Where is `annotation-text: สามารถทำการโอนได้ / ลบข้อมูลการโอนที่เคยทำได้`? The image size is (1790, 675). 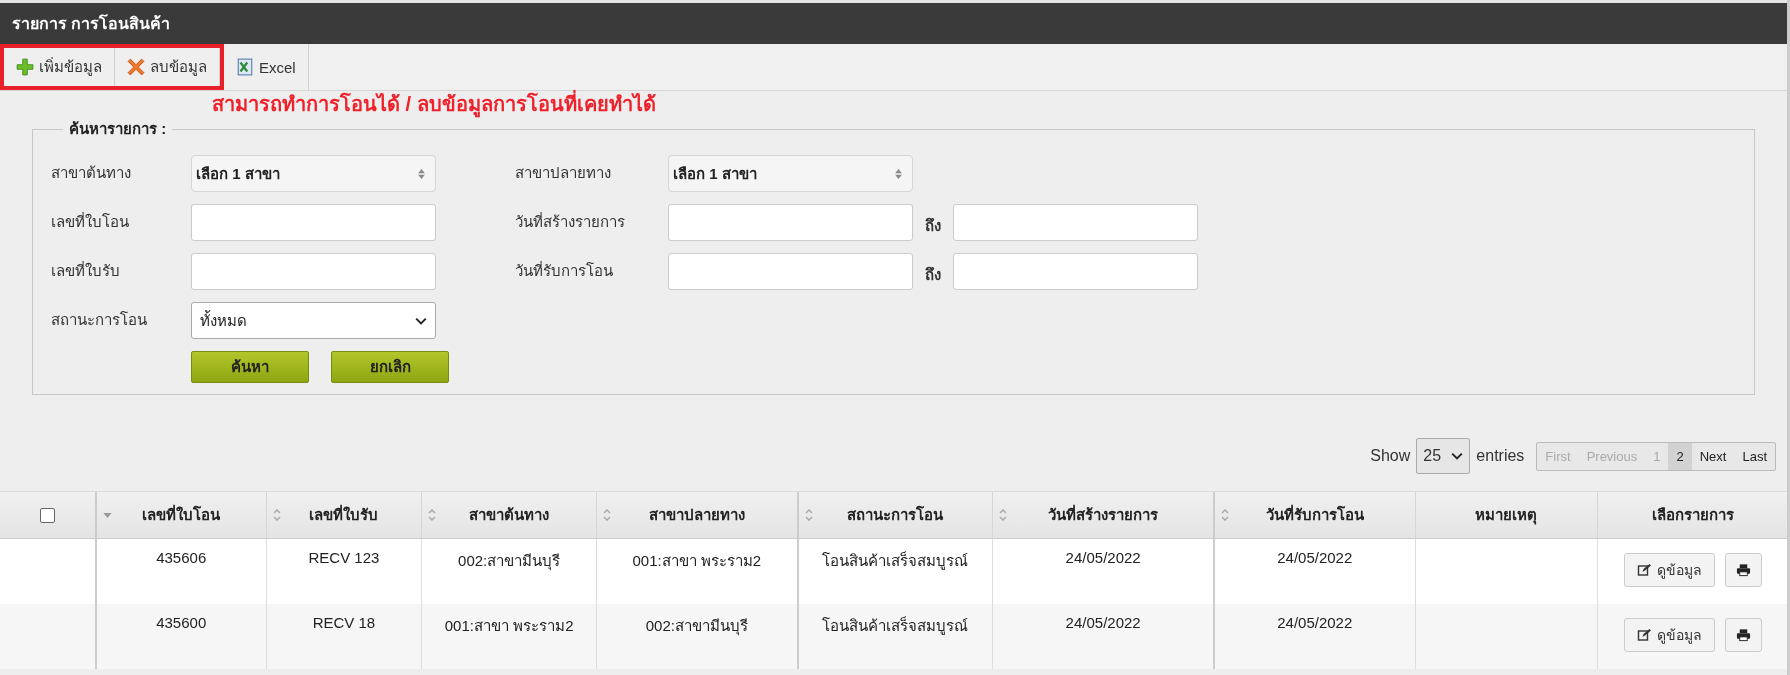
annotation-text: สามารถทำการโอนได้ / ลบข้อมูลการโอนที่เคยทำได้ is located at coordinates (434, 104).